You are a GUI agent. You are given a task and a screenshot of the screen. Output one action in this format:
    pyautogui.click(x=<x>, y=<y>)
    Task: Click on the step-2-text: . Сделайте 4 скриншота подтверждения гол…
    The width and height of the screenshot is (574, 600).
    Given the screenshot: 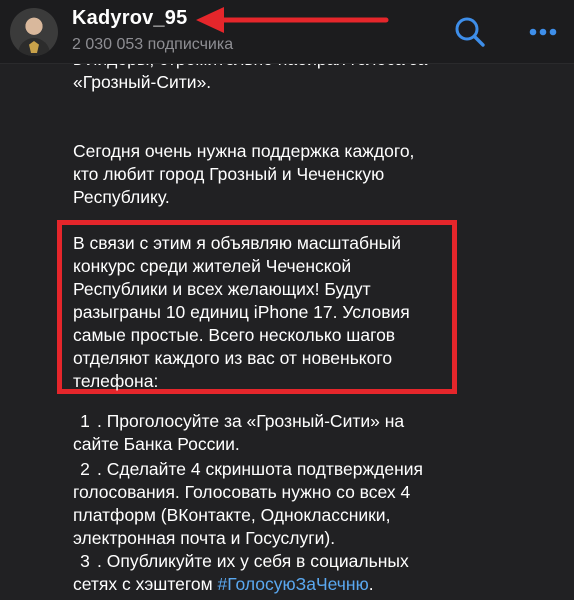 What is the action you would take?
    pyautogui.click(x=248, y=503)
    